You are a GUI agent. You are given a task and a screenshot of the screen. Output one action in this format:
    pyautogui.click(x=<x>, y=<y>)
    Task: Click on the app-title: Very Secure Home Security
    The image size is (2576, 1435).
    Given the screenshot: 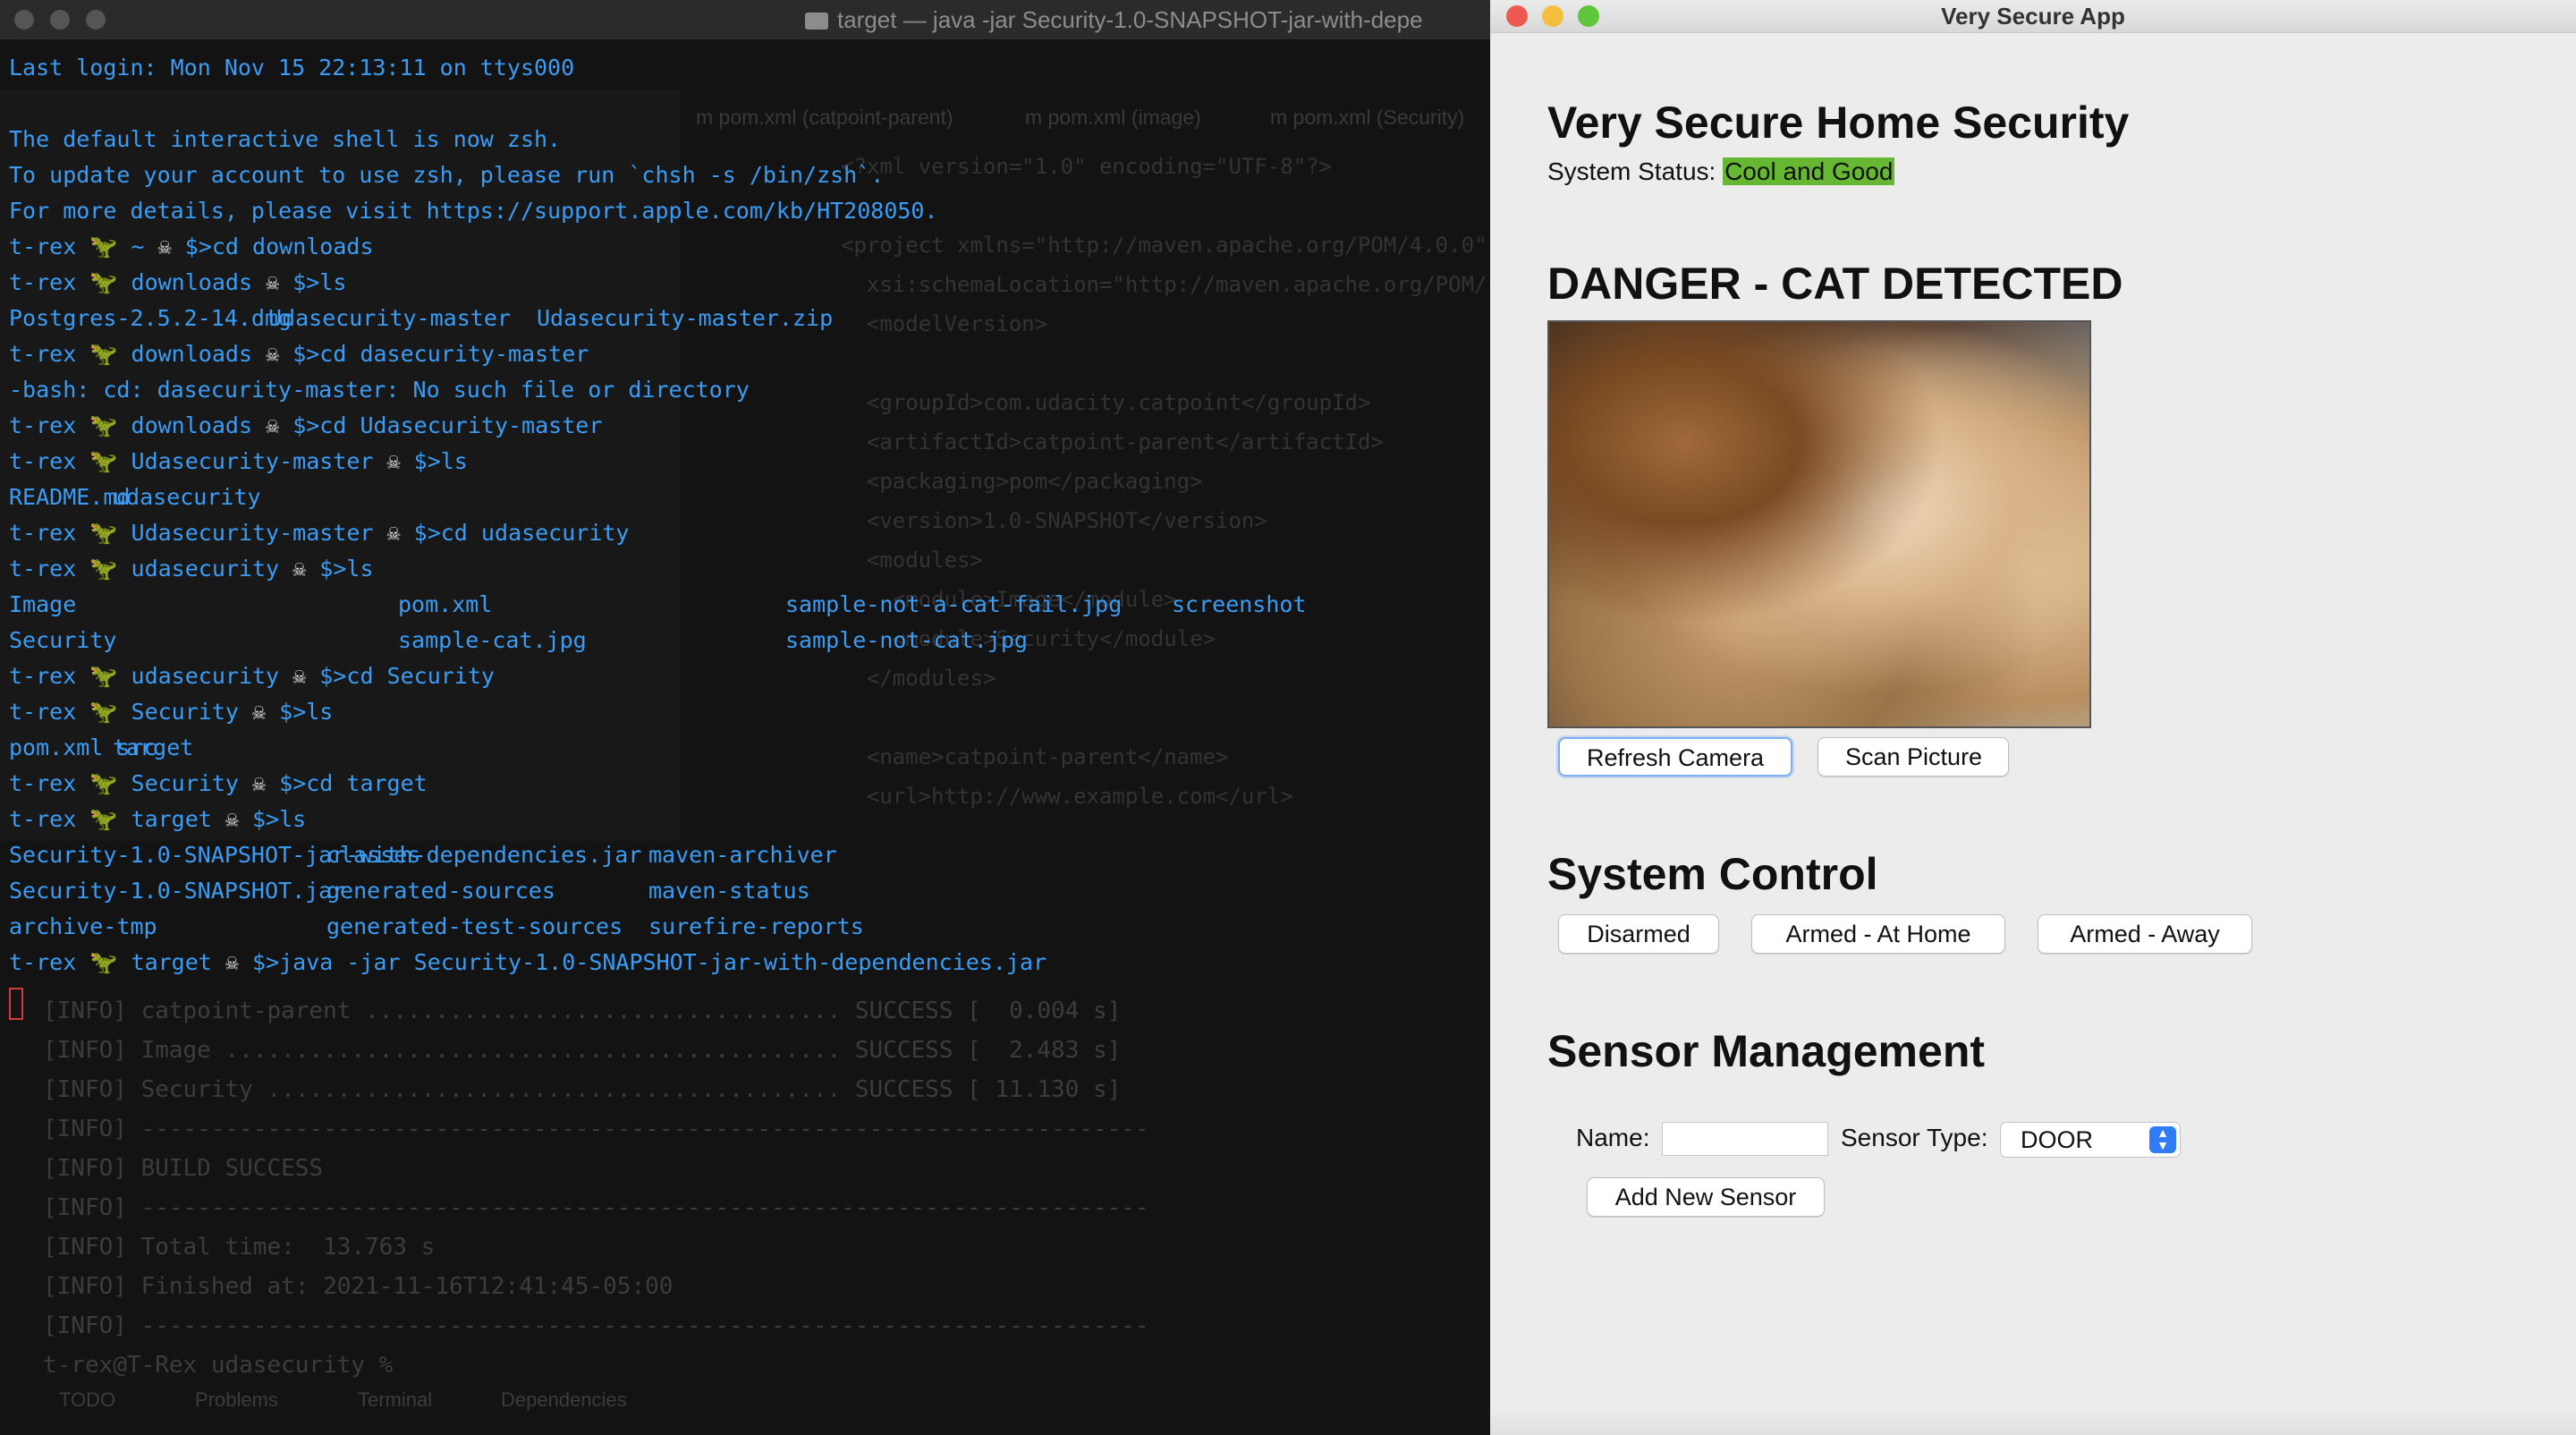 What is the action you would take?
    pyautogui.click(x=1838, y=123)
    